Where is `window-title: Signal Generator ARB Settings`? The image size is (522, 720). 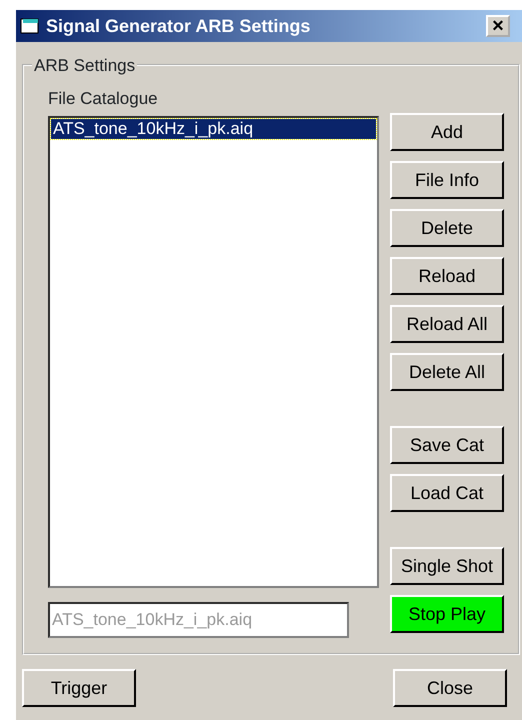 window-title: Signal Generator ARB Settings is located at coordinates (178, 26).